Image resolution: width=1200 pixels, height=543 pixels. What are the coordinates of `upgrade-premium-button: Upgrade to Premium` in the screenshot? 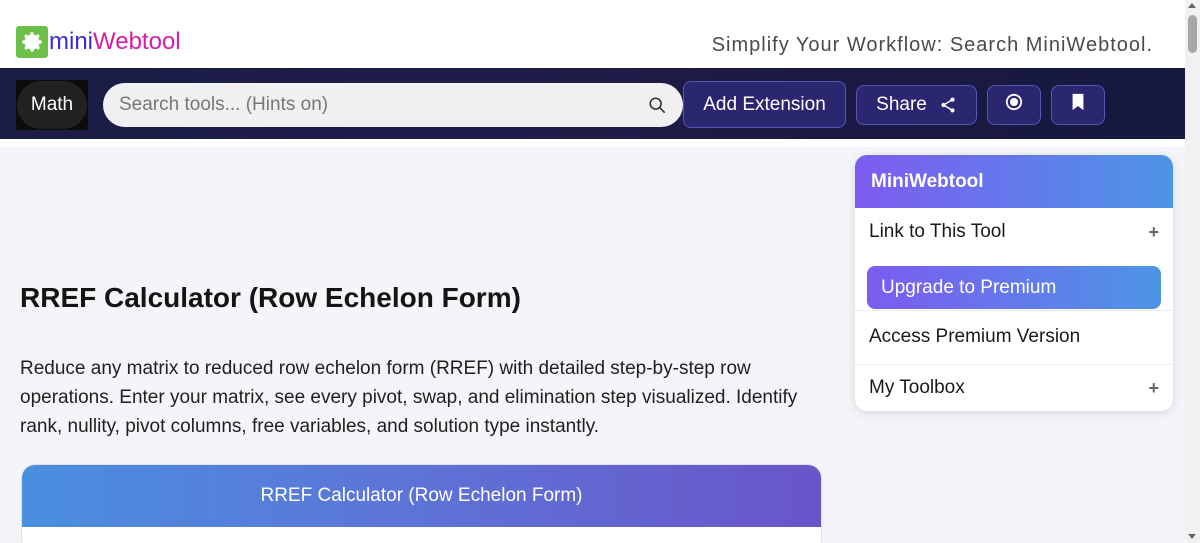 It's located at (1014, 287).